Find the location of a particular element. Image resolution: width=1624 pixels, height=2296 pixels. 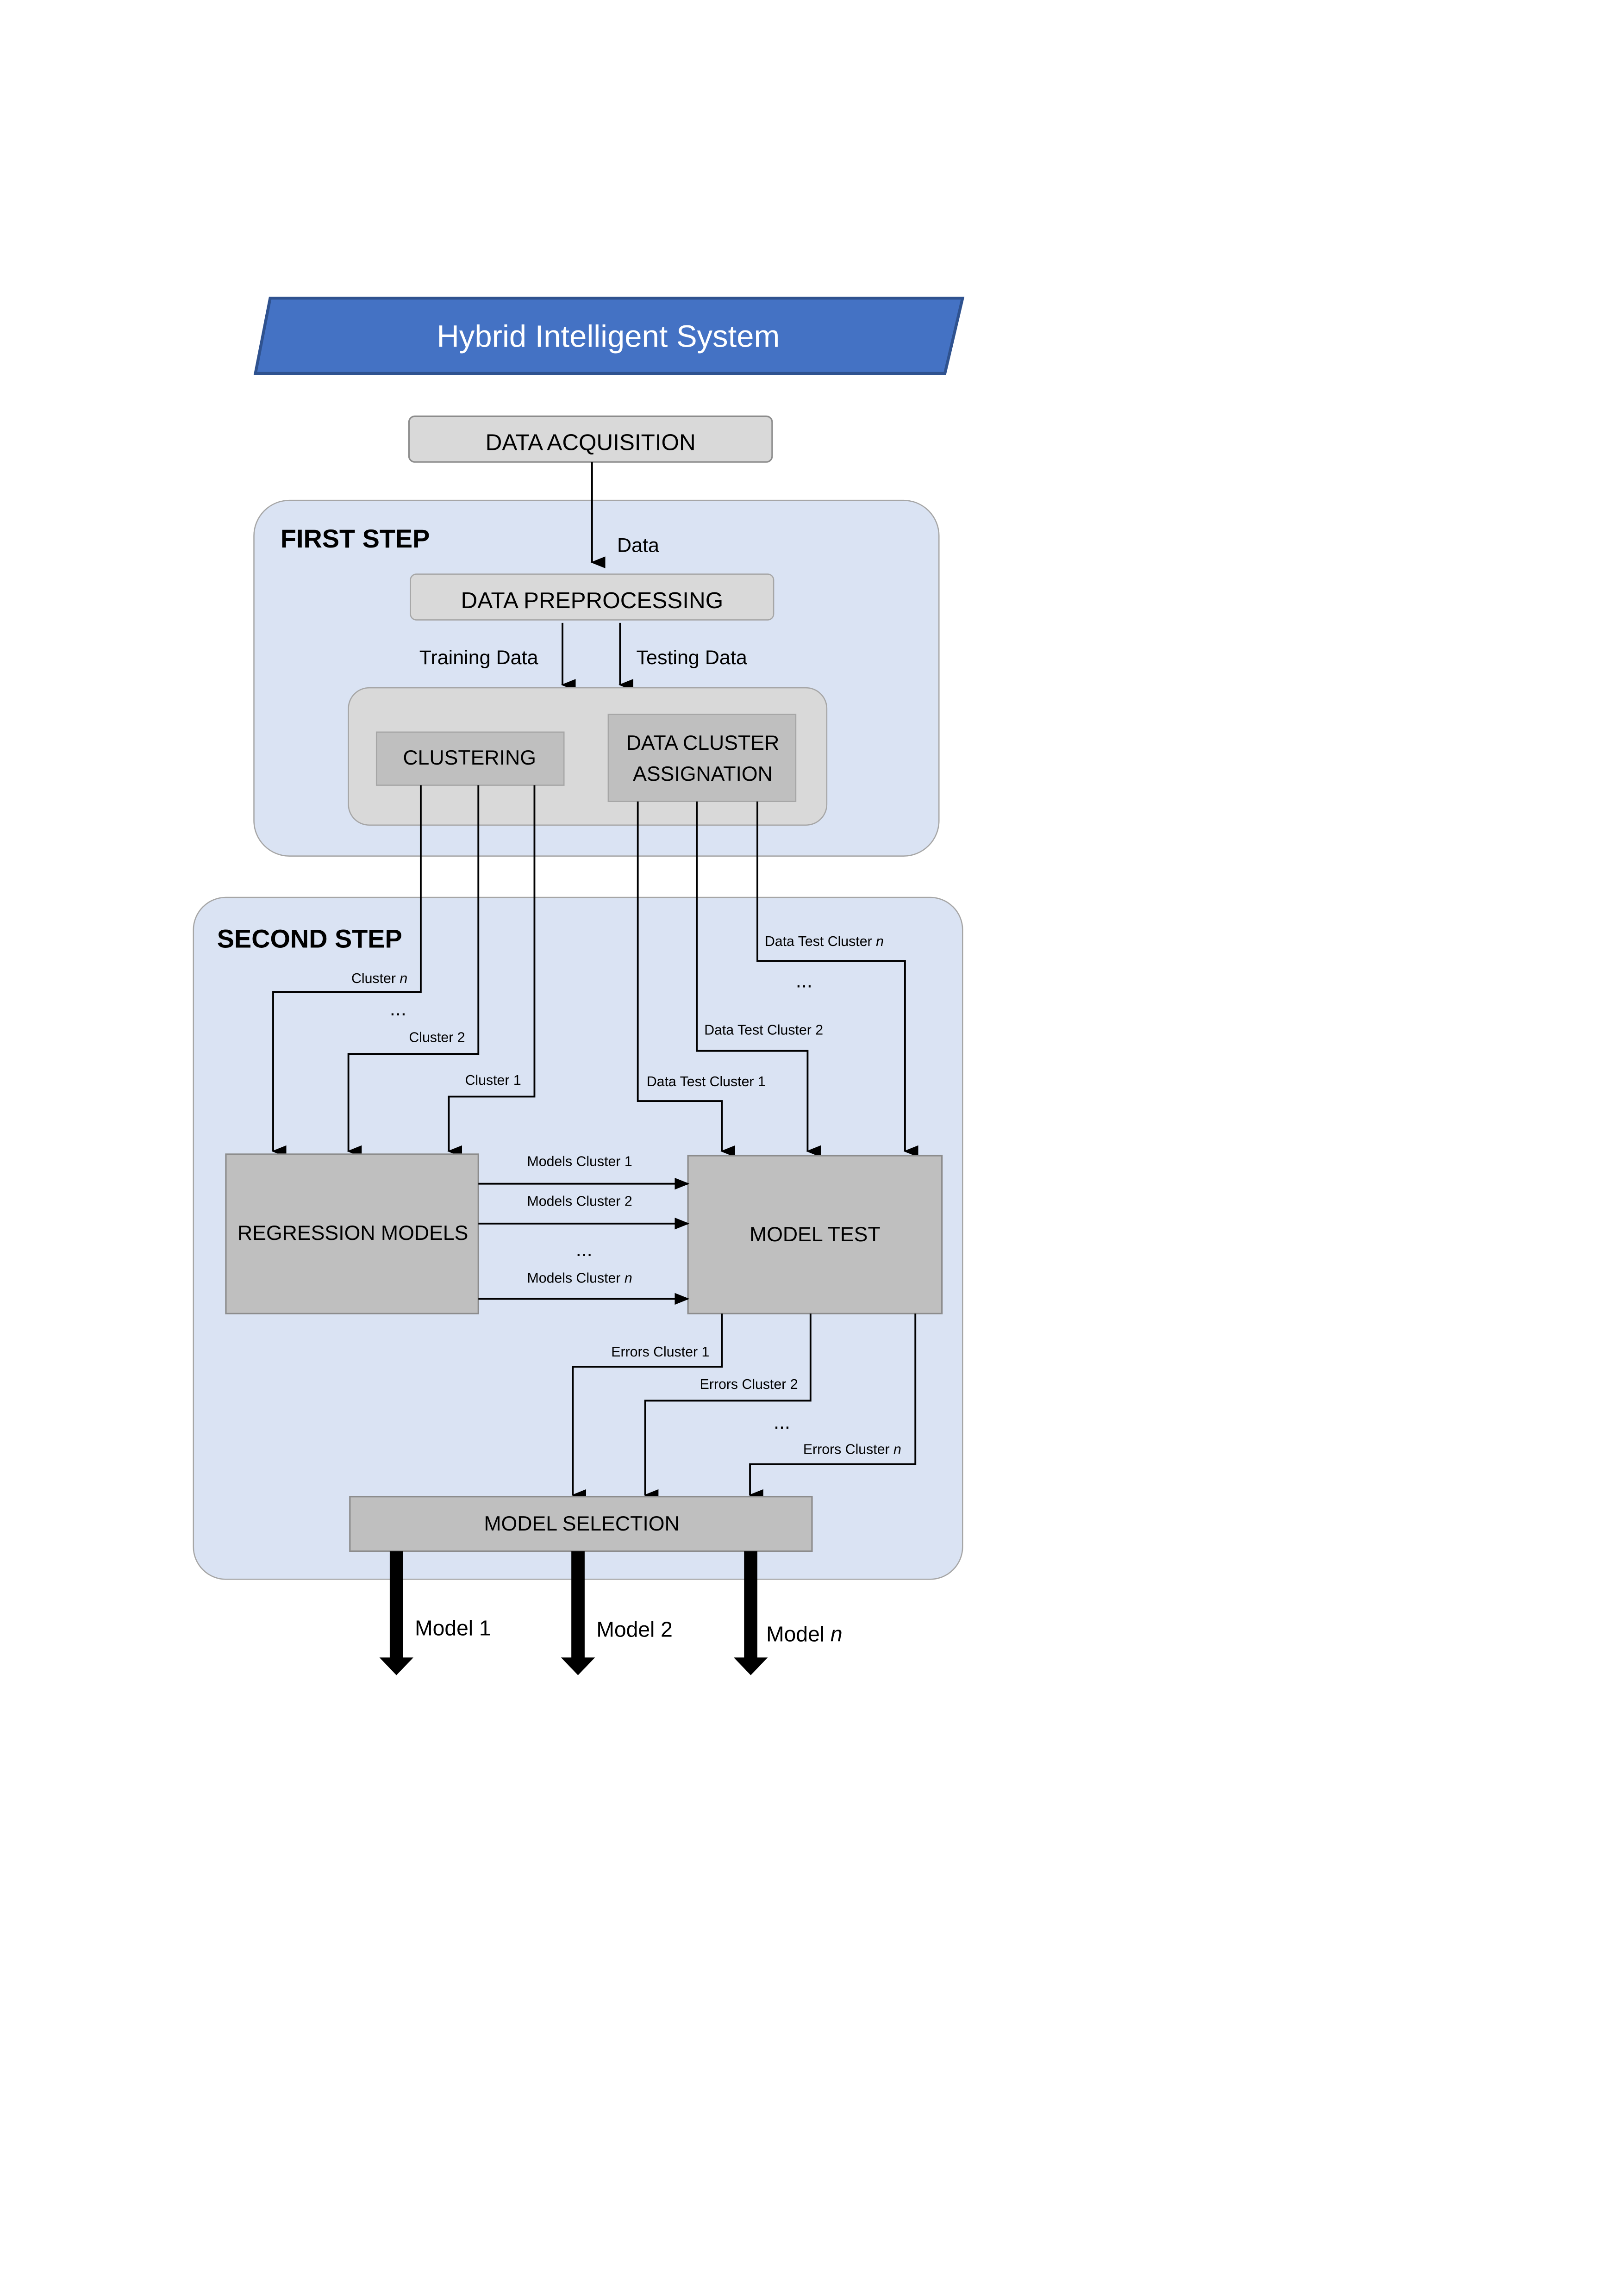

errors-cluster-1-label: Errors Cluster 1 is located at coordinates (660, 1352).